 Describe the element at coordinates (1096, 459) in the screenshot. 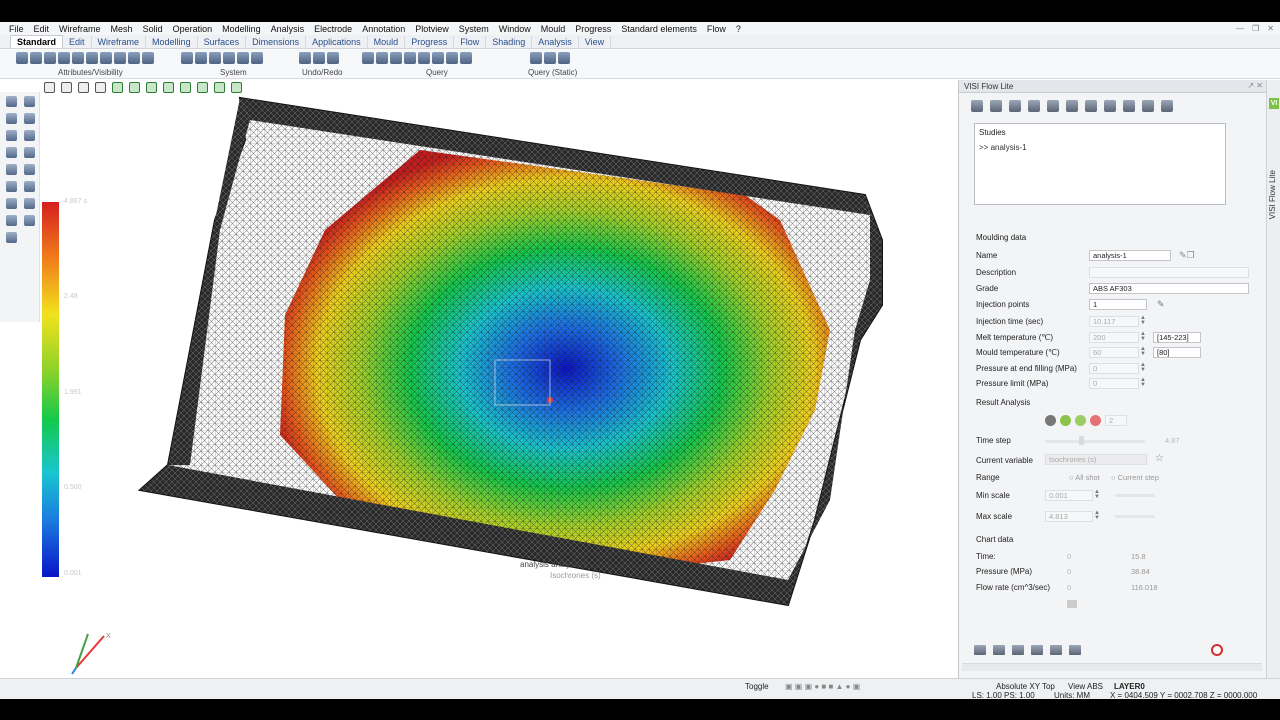

I see `current-variable-select: Isochrones (s)` at that location.